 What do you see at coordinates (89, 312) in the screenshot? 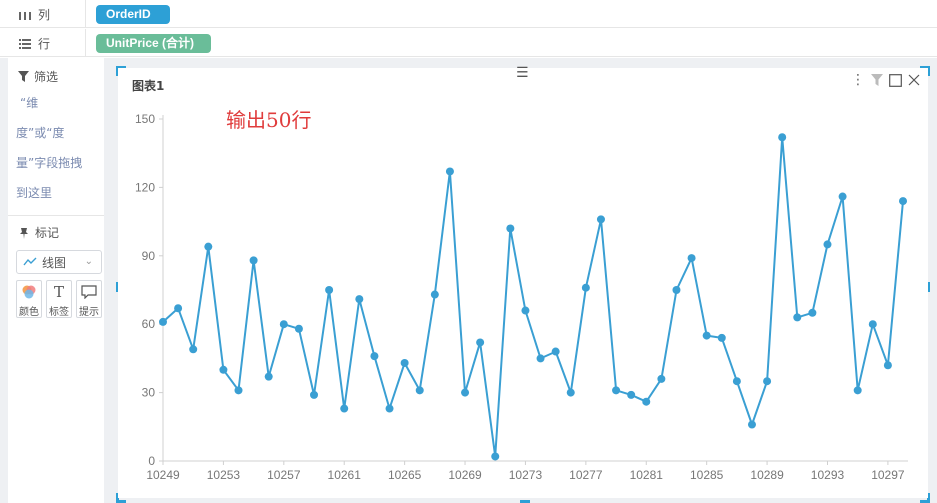
I see `tooltip-button-label: 提示` at bounding box center [89, 312].